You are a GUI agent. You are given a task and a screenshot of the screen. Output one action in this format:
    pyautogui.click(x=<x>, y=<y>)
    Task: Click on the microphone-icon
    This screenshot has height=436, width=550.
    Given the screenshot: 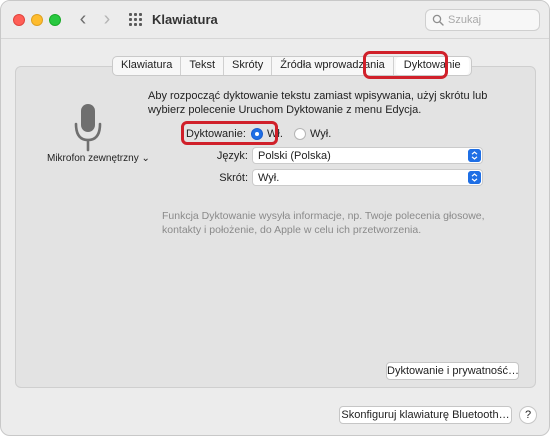 What is the action you would take?
    pyautogui.click(x=88, y=128)
    